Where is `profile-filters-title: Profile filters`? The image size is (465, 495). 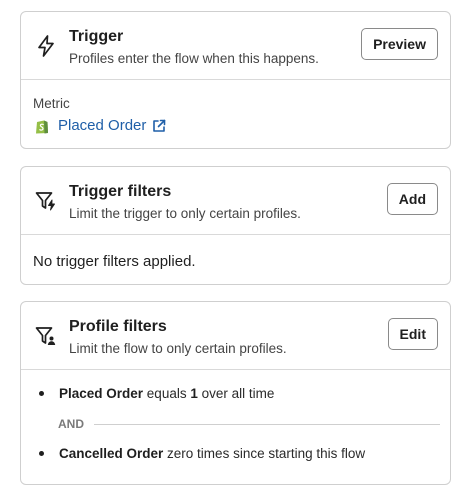 profile-filters-title: Profile filters is located at coordinates (118, 326).